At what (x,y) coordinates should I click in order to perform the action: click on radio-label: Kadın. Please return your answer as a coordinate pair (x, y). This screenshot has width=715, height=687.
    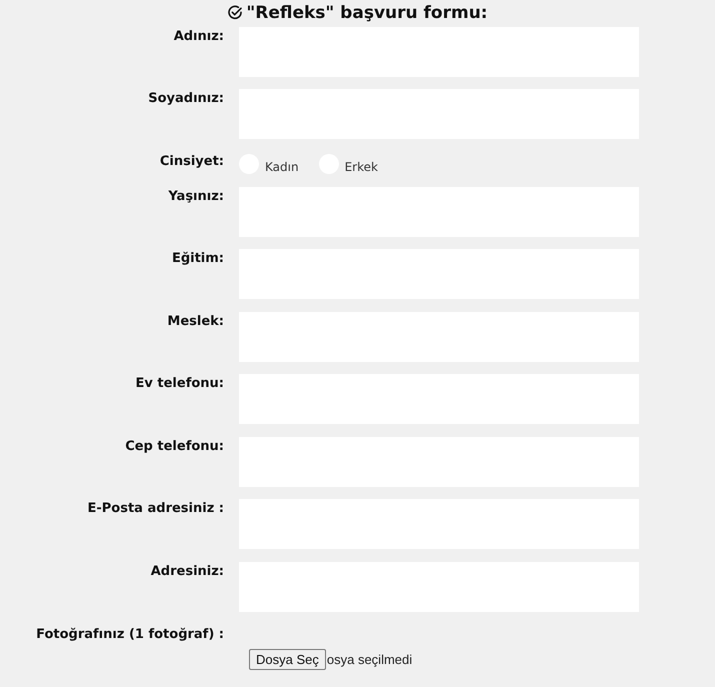
    Looking at the image, I should click on (282, 166).